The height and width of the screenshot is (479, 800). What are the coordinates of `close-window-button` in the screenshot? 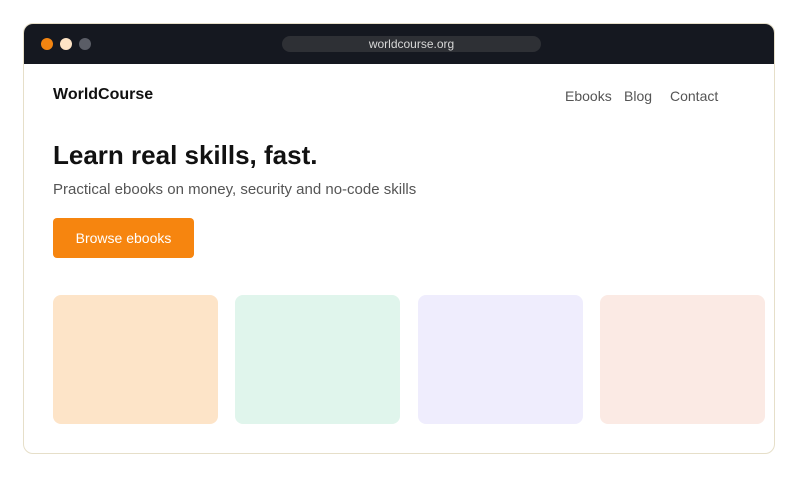 It's located at (47, 44).